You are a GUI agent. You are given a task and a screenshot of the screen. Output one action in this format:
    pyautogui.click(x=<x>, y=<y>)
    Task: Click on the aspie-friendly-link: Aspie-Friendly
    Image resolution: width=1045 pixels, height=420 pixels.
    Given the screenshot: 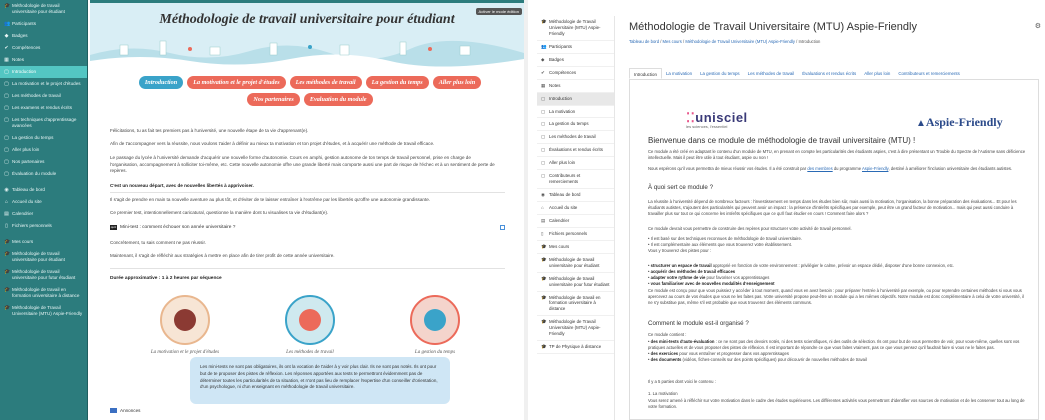 What is the action you would take?
    pyautogui.click(x=875, y=168)
    